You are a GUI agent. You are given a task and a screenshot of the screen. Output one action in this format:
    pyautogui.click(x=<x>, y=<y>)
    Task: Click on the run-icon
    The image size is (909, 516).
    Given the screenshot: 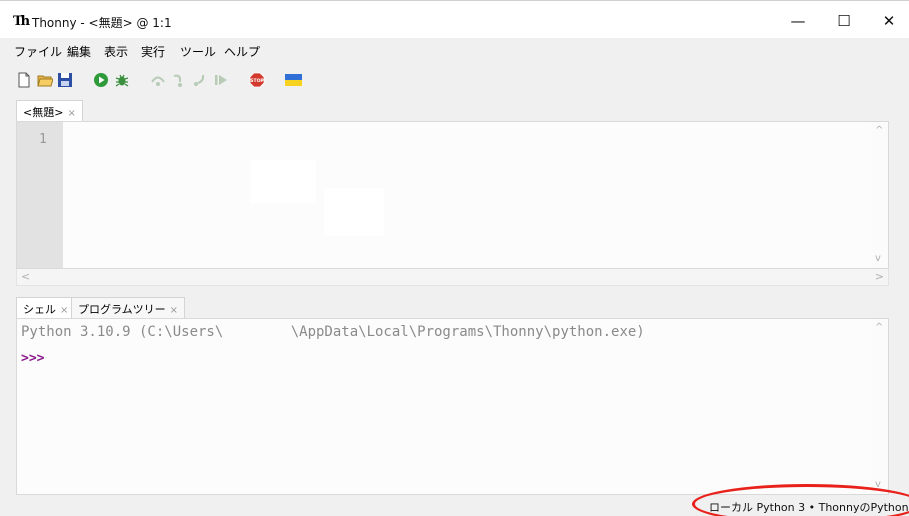 What is the action you would take?
    pyautogui.click(x=101, y=80)
    